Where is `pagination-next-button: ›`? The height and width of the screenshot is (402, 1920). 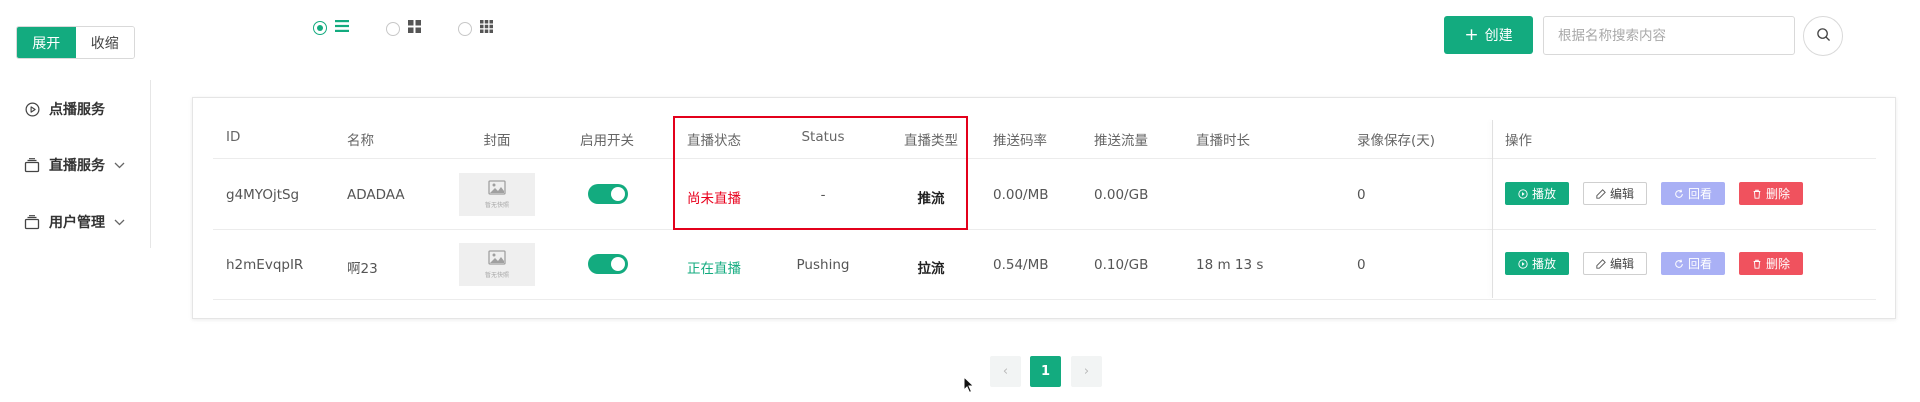
pagination-next-button: › is located at coordinates (1086, 371).